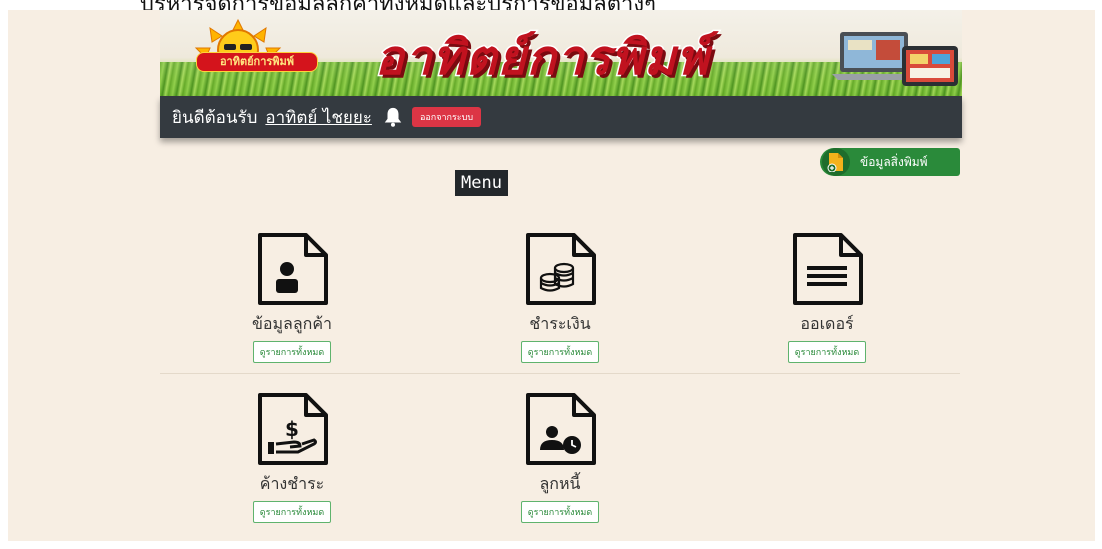  Describe the element at coordinates (257, 62) in the screenshot. I see `logo-text: อาทิตย์การพิมพ์` at that location.